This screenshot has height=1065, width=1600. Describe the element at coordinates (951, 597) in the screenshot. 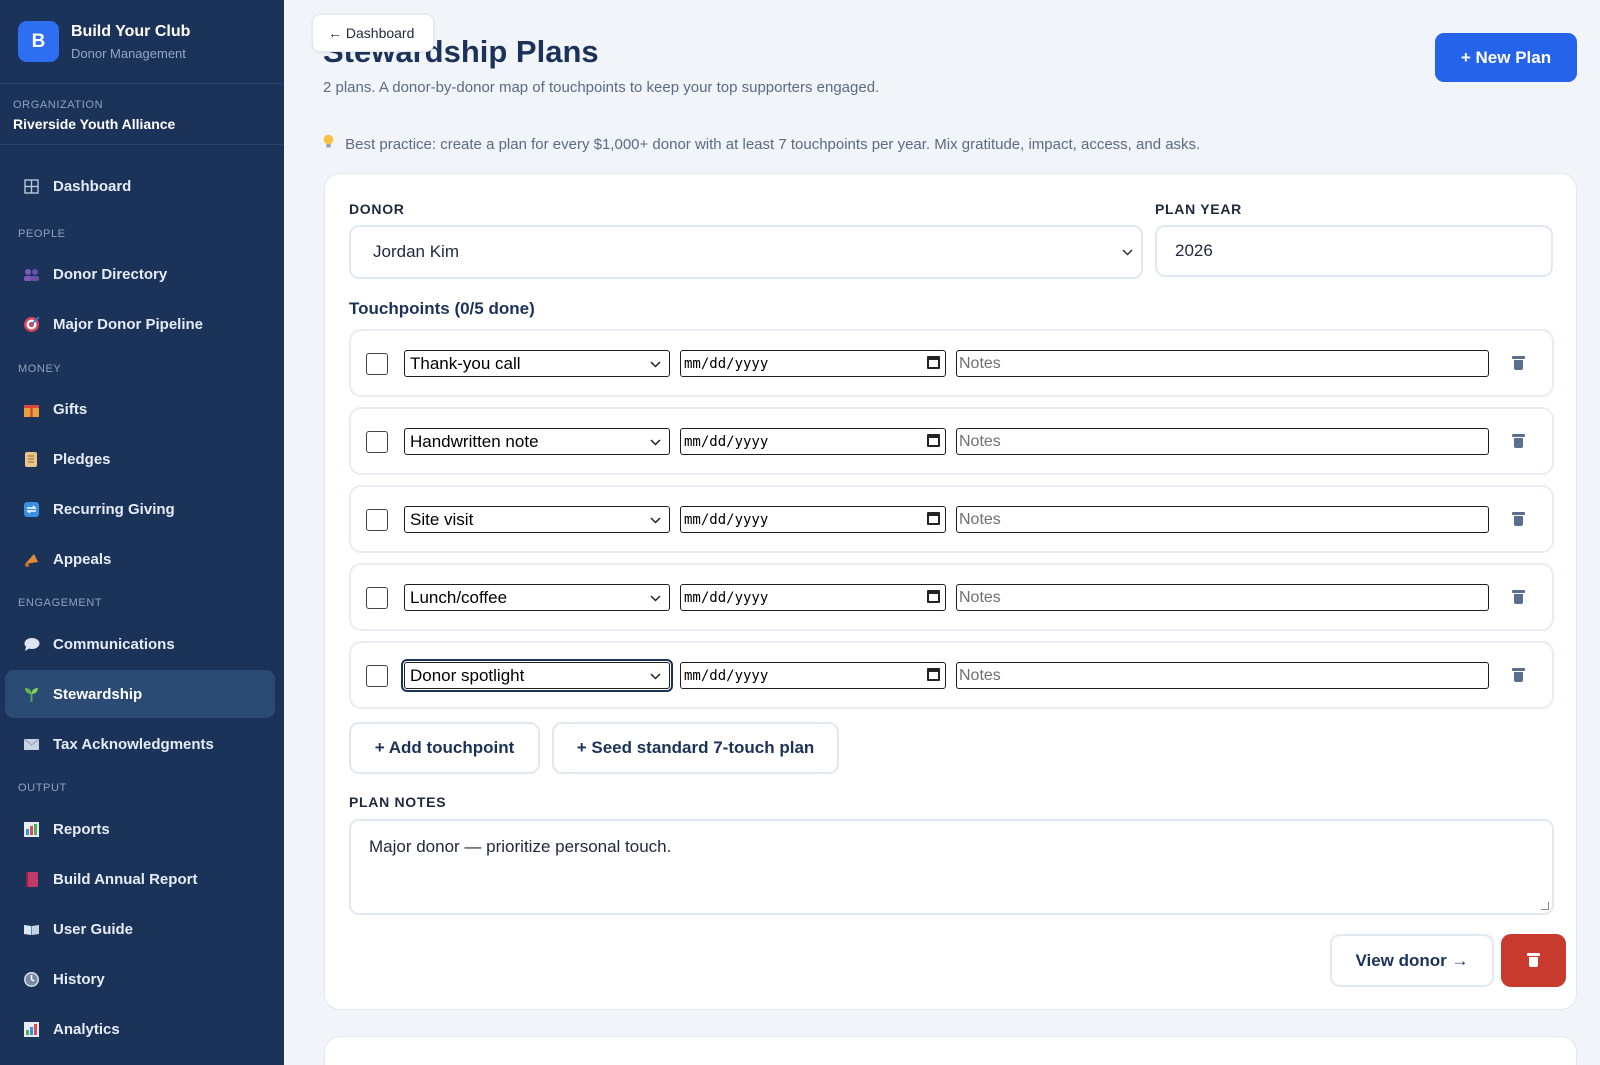

I see `touchpoint-row: Lunch/coffee mm/dd/yyyy Notes` at that location.